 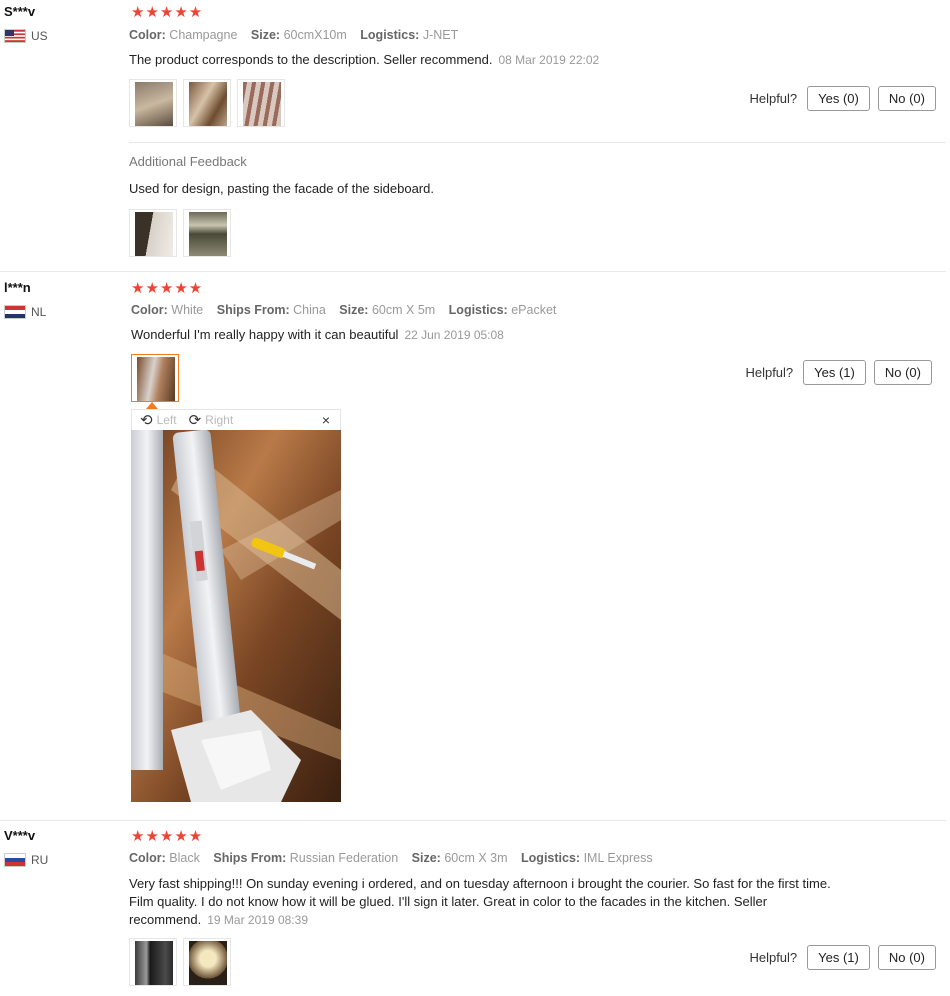 I want to click on rotate-right-icon: ⟳, so click(x=195, y=420).